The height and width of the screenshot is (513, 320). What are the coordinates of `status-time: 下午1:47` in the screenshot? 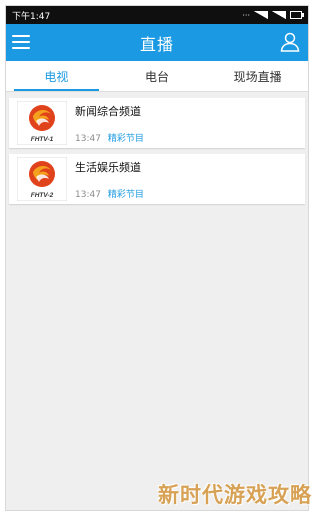 It's located at (31, 16).